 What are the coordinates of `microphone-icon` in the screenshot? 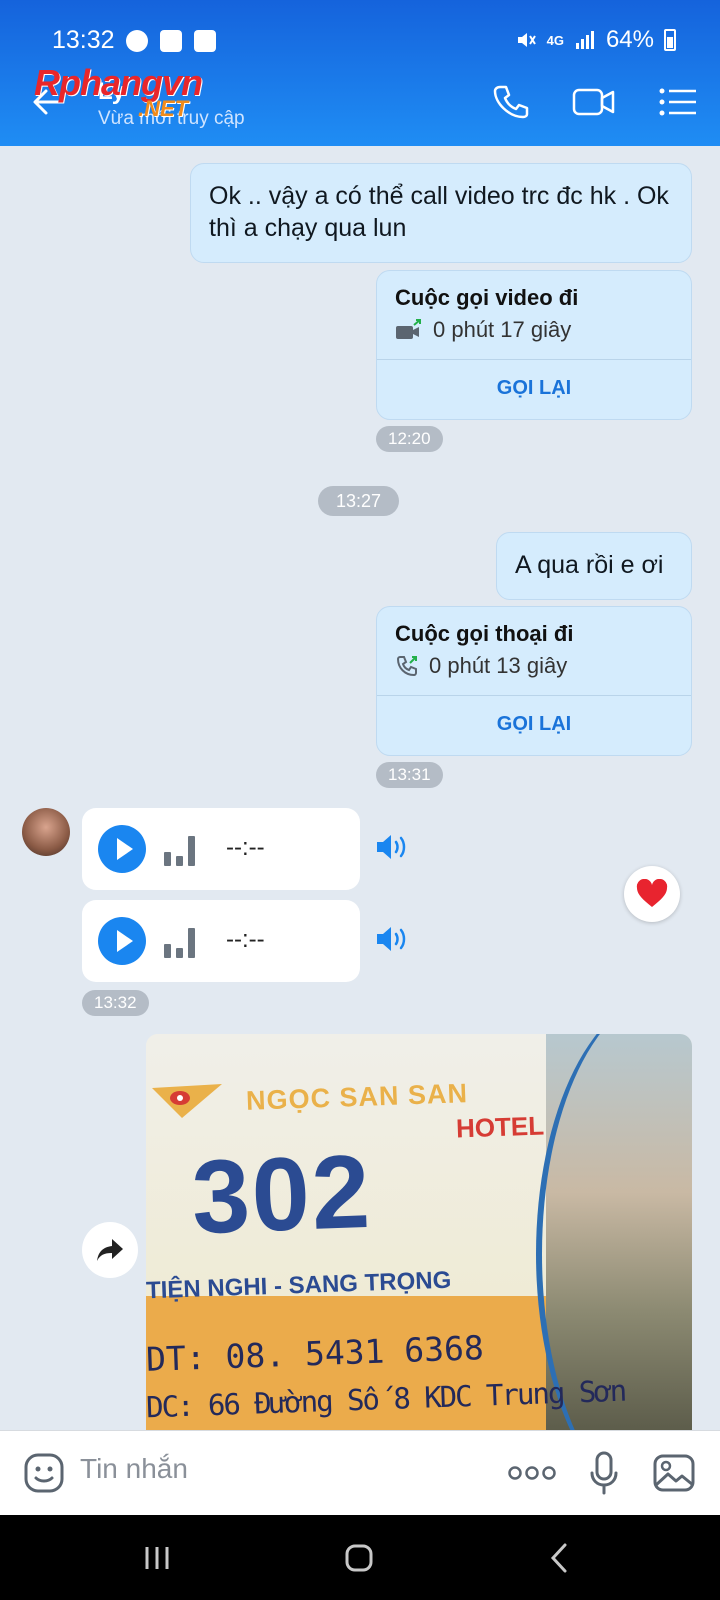 It's located at (604, 1473).